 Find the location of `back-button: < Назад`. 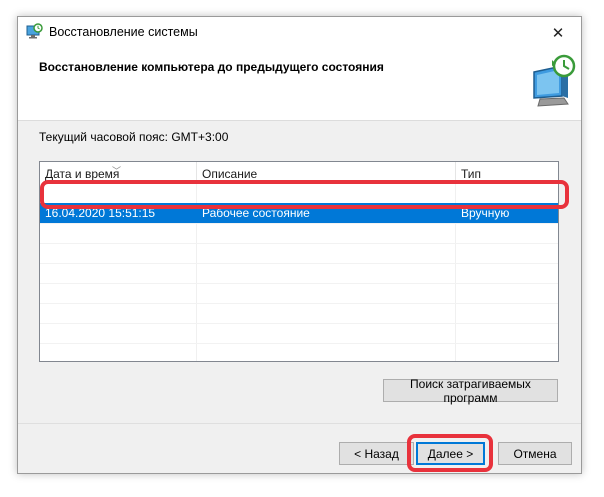

back-button: < Назад is located at coordinates (376, 453).